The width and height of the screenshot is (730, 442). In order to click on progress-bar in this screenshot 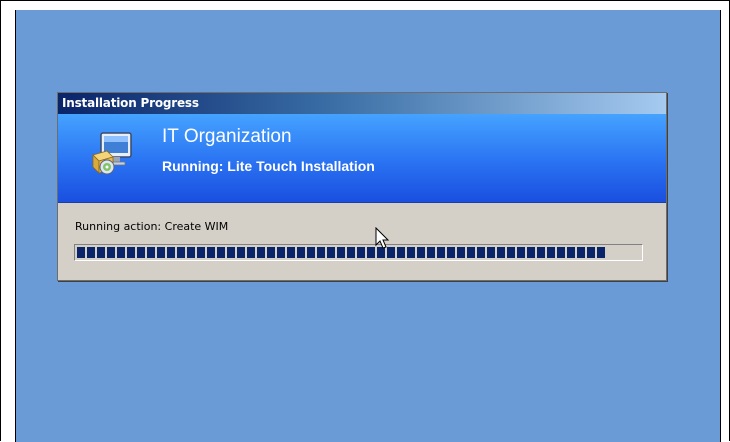, I will do `click(358, 252)`.